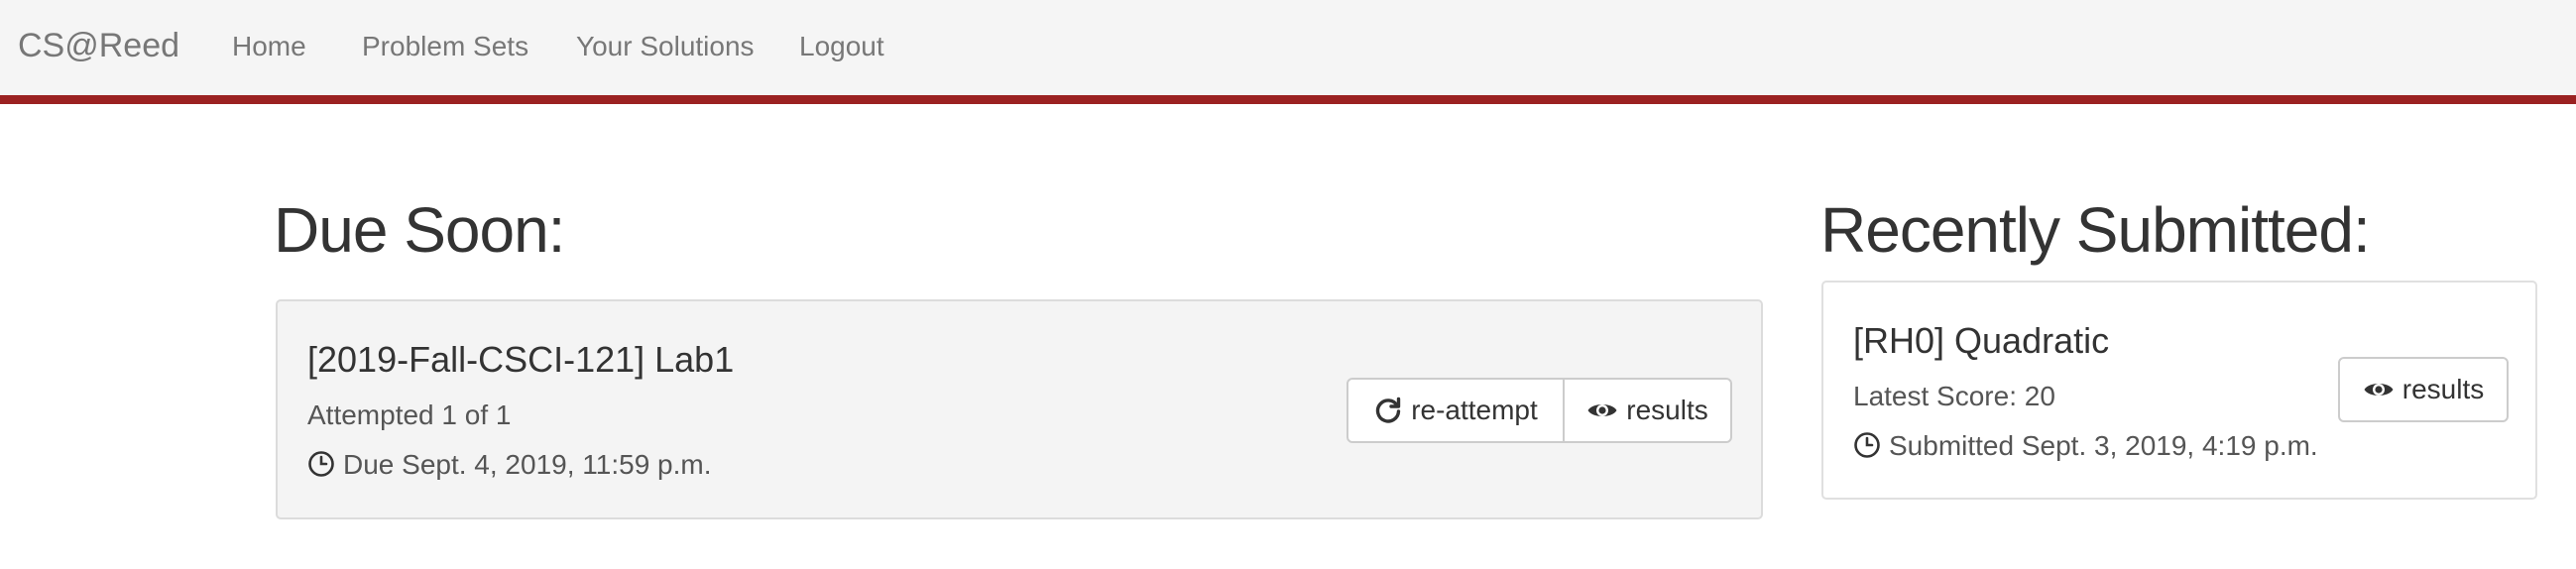 The height and width of the screenshot is (569, 2576). What do you see at coordinates (842, 47) in the screenshot?
I see `nav-logout-link: Logout` at bounding box center [842, 47].